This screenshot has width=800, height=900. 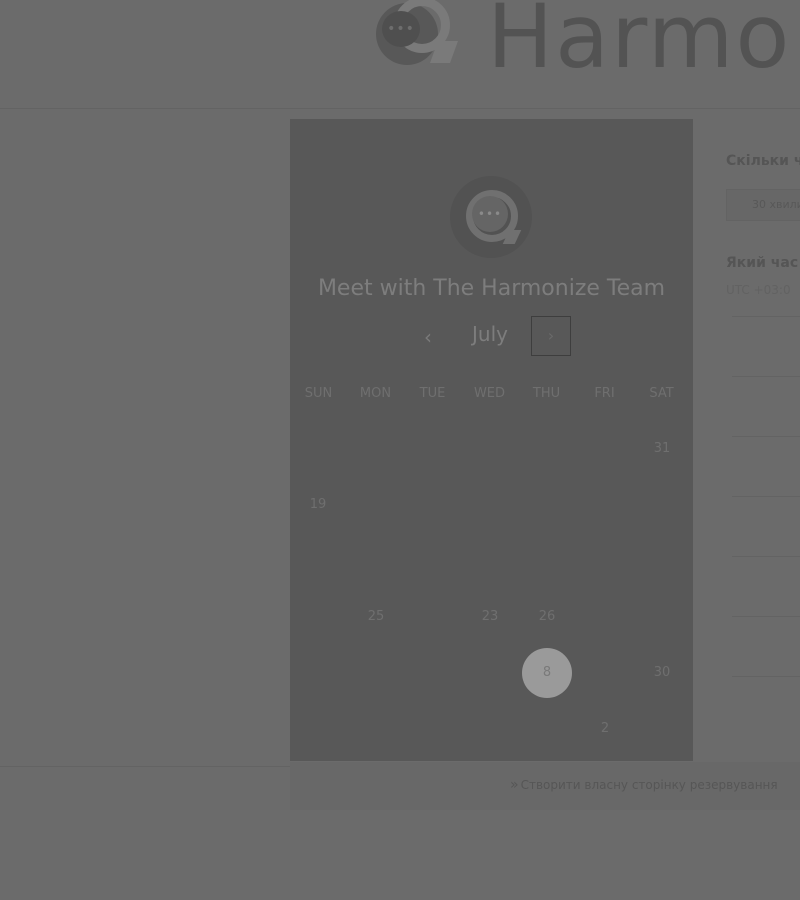 What do you see at coordinates (639, 44) in the screenshot?
I see `brand-wordmark: Harmo` at bounding box center [639, 44].